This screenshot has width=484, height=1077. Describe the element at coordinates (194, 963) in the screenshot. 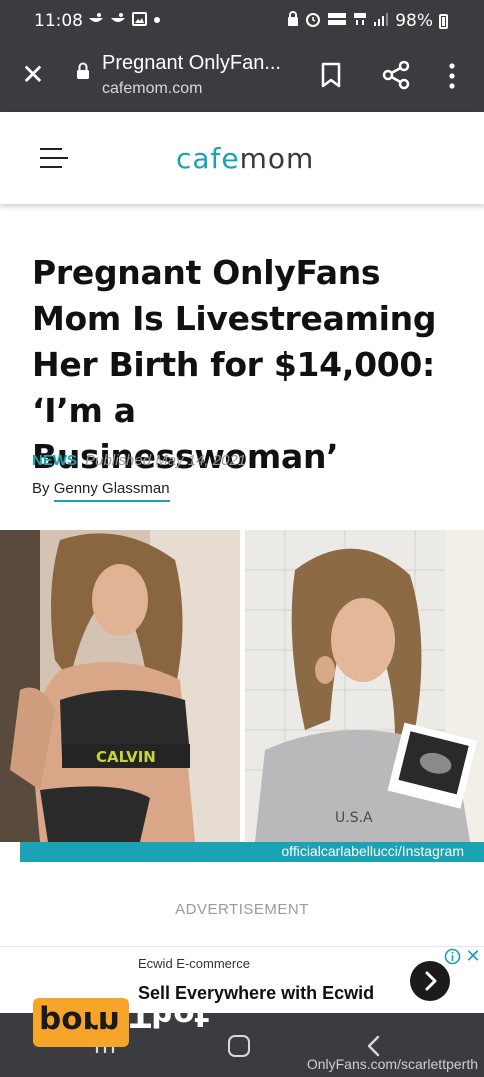

I see `ad-brand: Ecwid E-commerce` at that location.